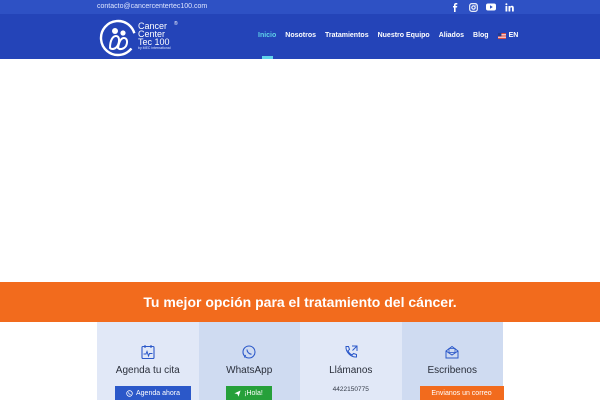  I want to click on envelope-icon, so click(452, 352).